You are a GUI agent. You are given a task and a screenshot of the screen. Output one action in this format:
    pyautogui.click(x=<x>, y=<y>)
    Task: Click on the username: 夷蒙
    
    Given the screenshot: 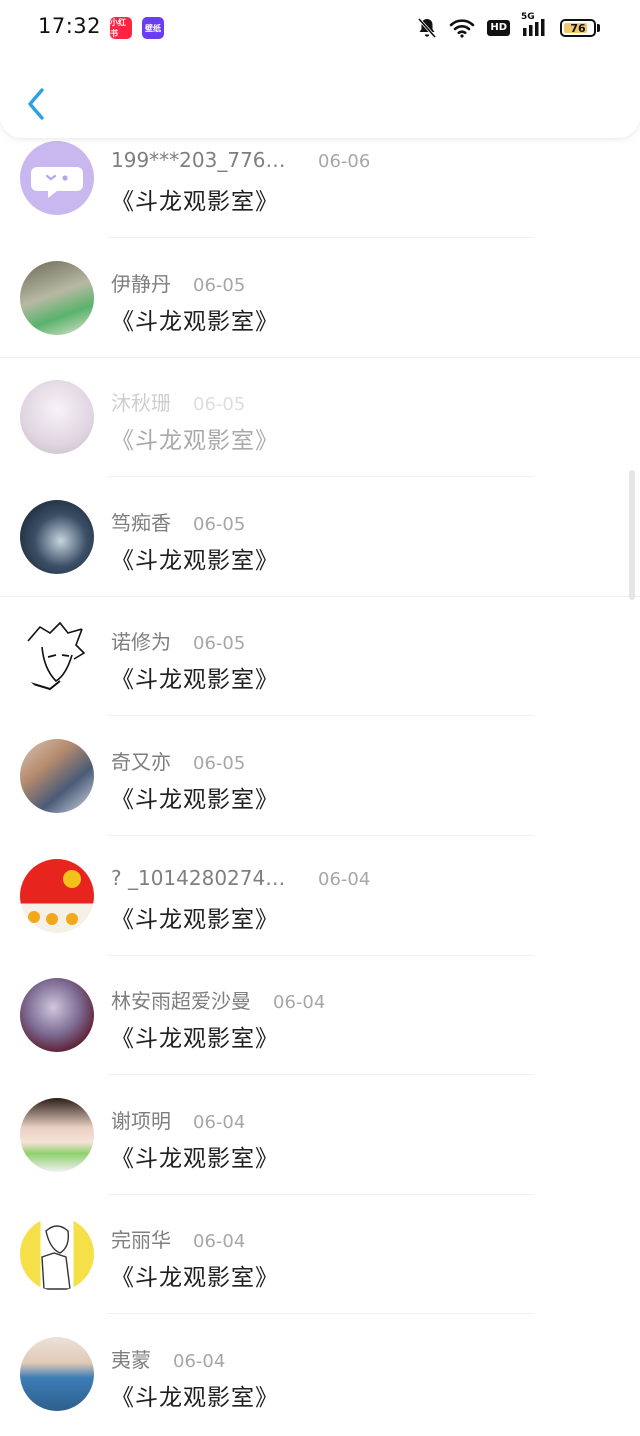 What is the action you would take?
    pyautogui.click(x=131, y=1358)
    